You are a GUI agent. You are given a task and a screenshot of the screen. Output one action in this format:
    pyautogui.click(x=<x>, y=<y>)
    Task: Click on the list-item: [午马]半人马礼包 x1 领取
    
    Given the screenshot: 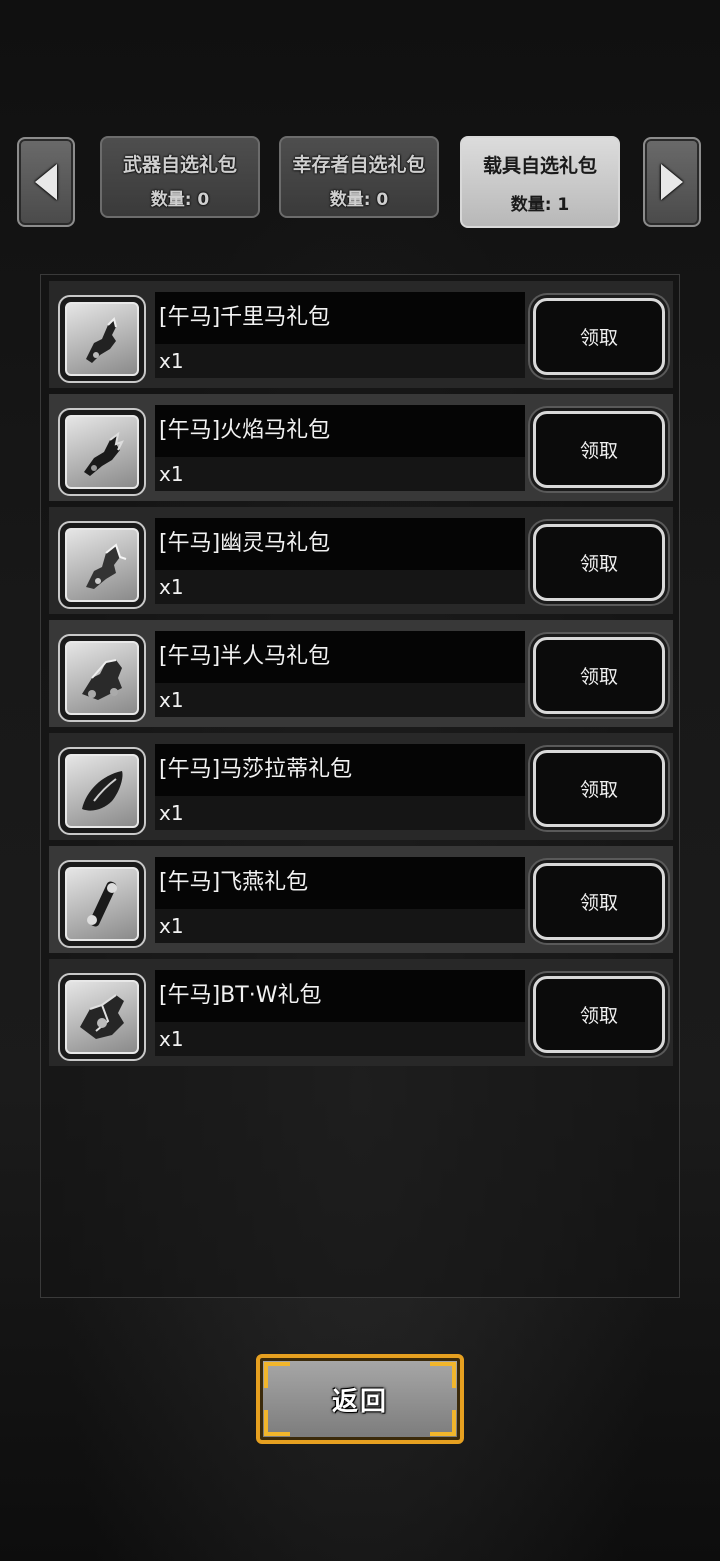 What is the action you would take?
    pyautogui.click(x=361, y=673)
    